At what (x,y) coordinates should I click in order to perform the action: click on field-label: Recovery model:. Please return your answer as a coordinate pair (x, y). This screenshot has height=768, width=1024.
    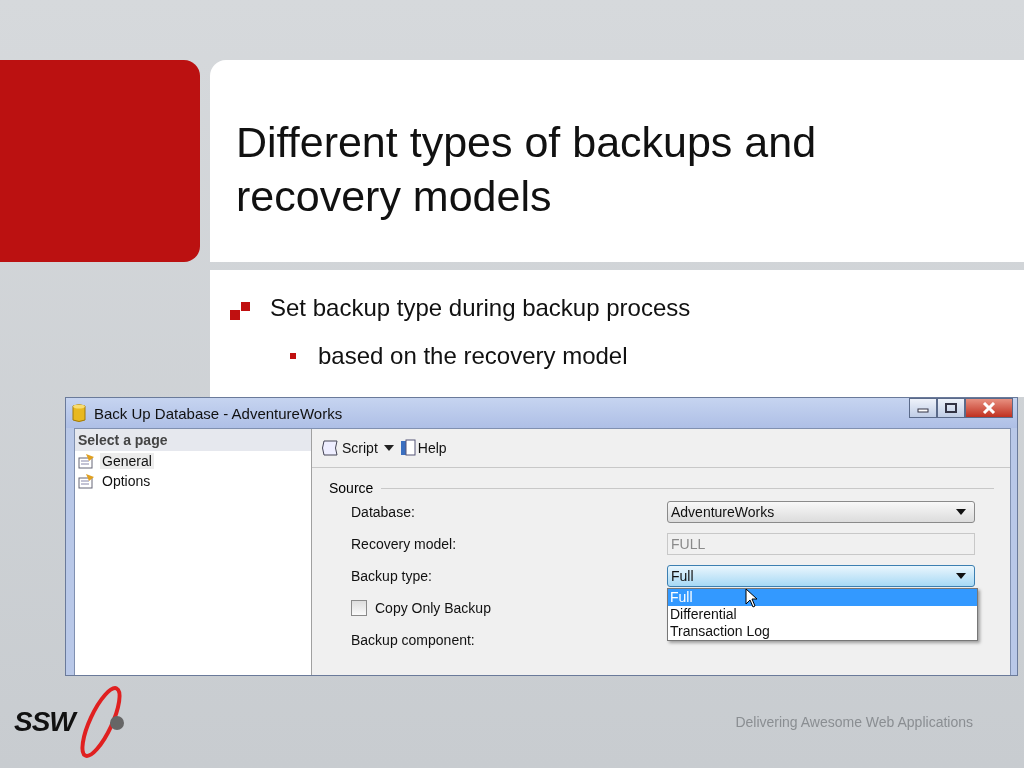
    Looking at the image, I should click on (404, 544).